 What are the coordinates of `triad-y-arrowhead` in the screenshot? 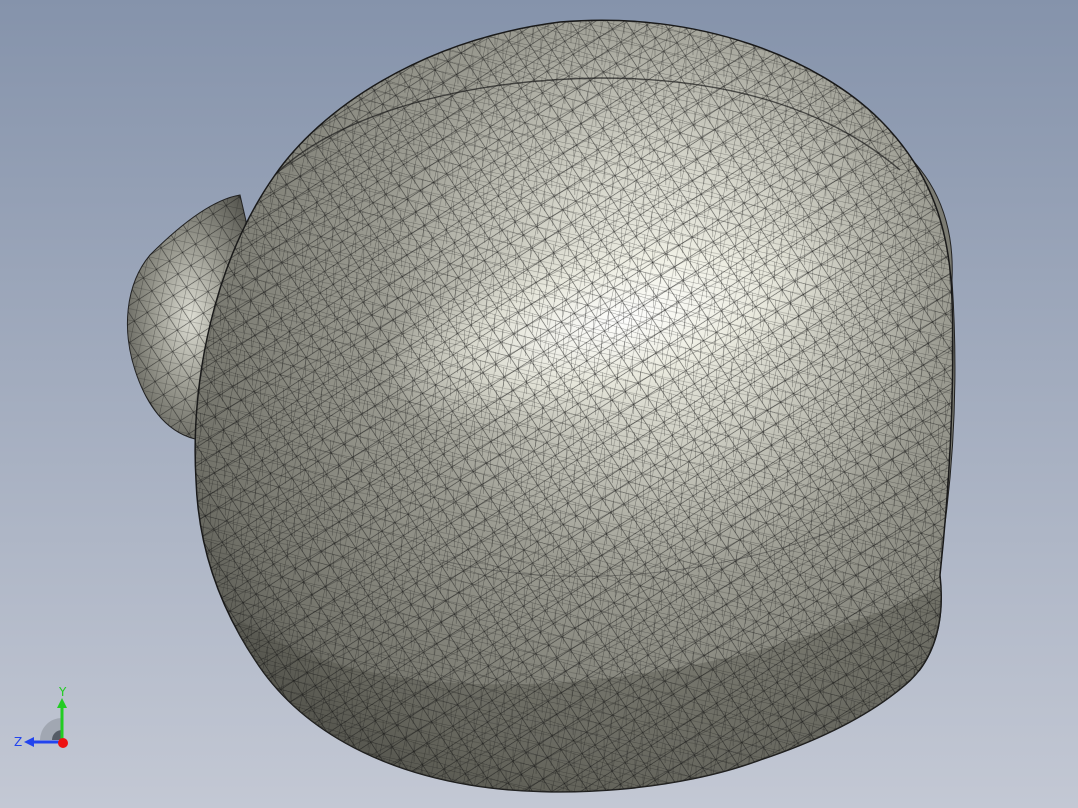 It's located at (62, 703).